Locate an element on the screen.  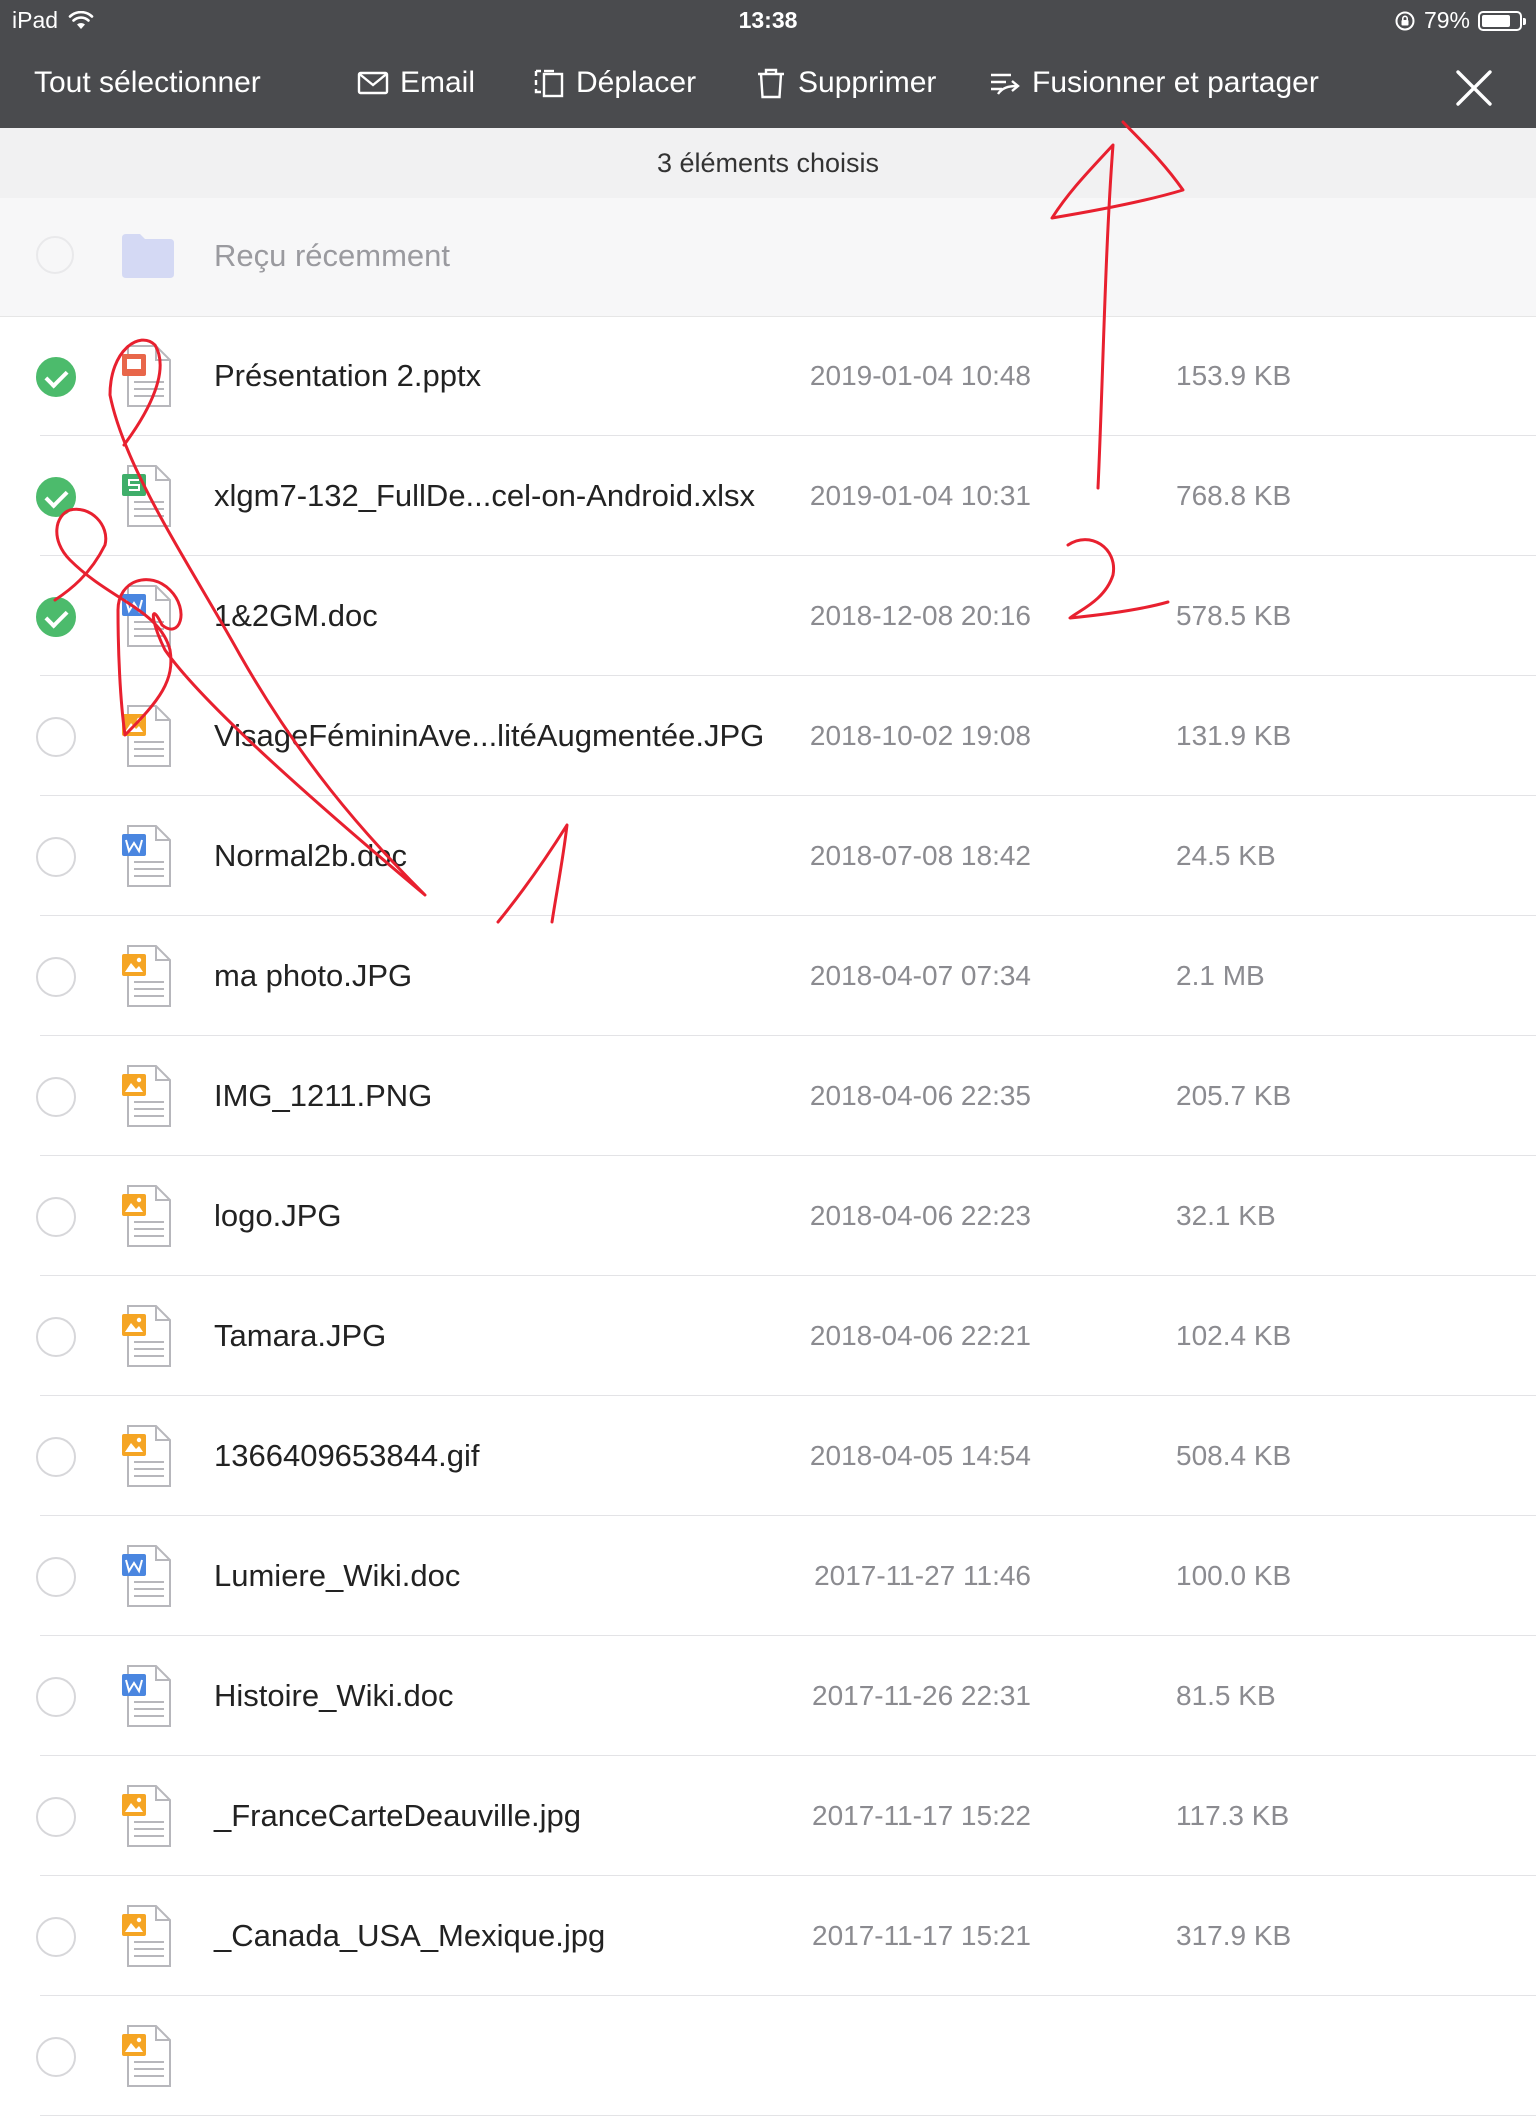
email-button: Email is located at coordinates (415, 83).